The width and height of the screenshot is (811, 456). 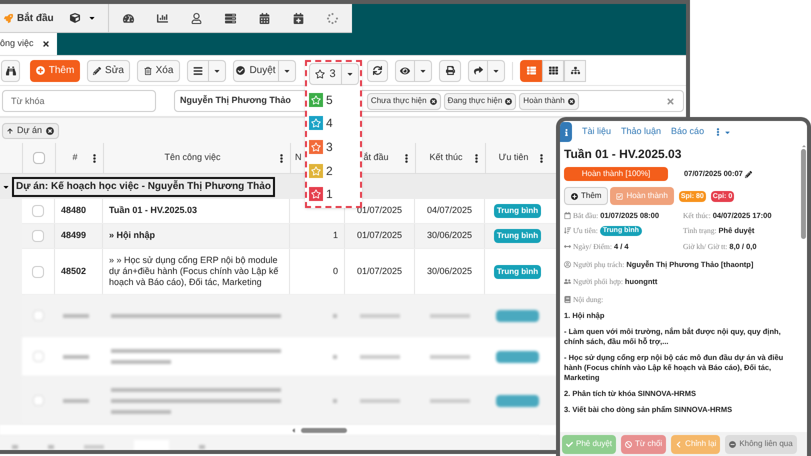 What do you see at coordinates (74, 157) in the screenshot?
I see `column-header: #` at bounding box center [74, 157].